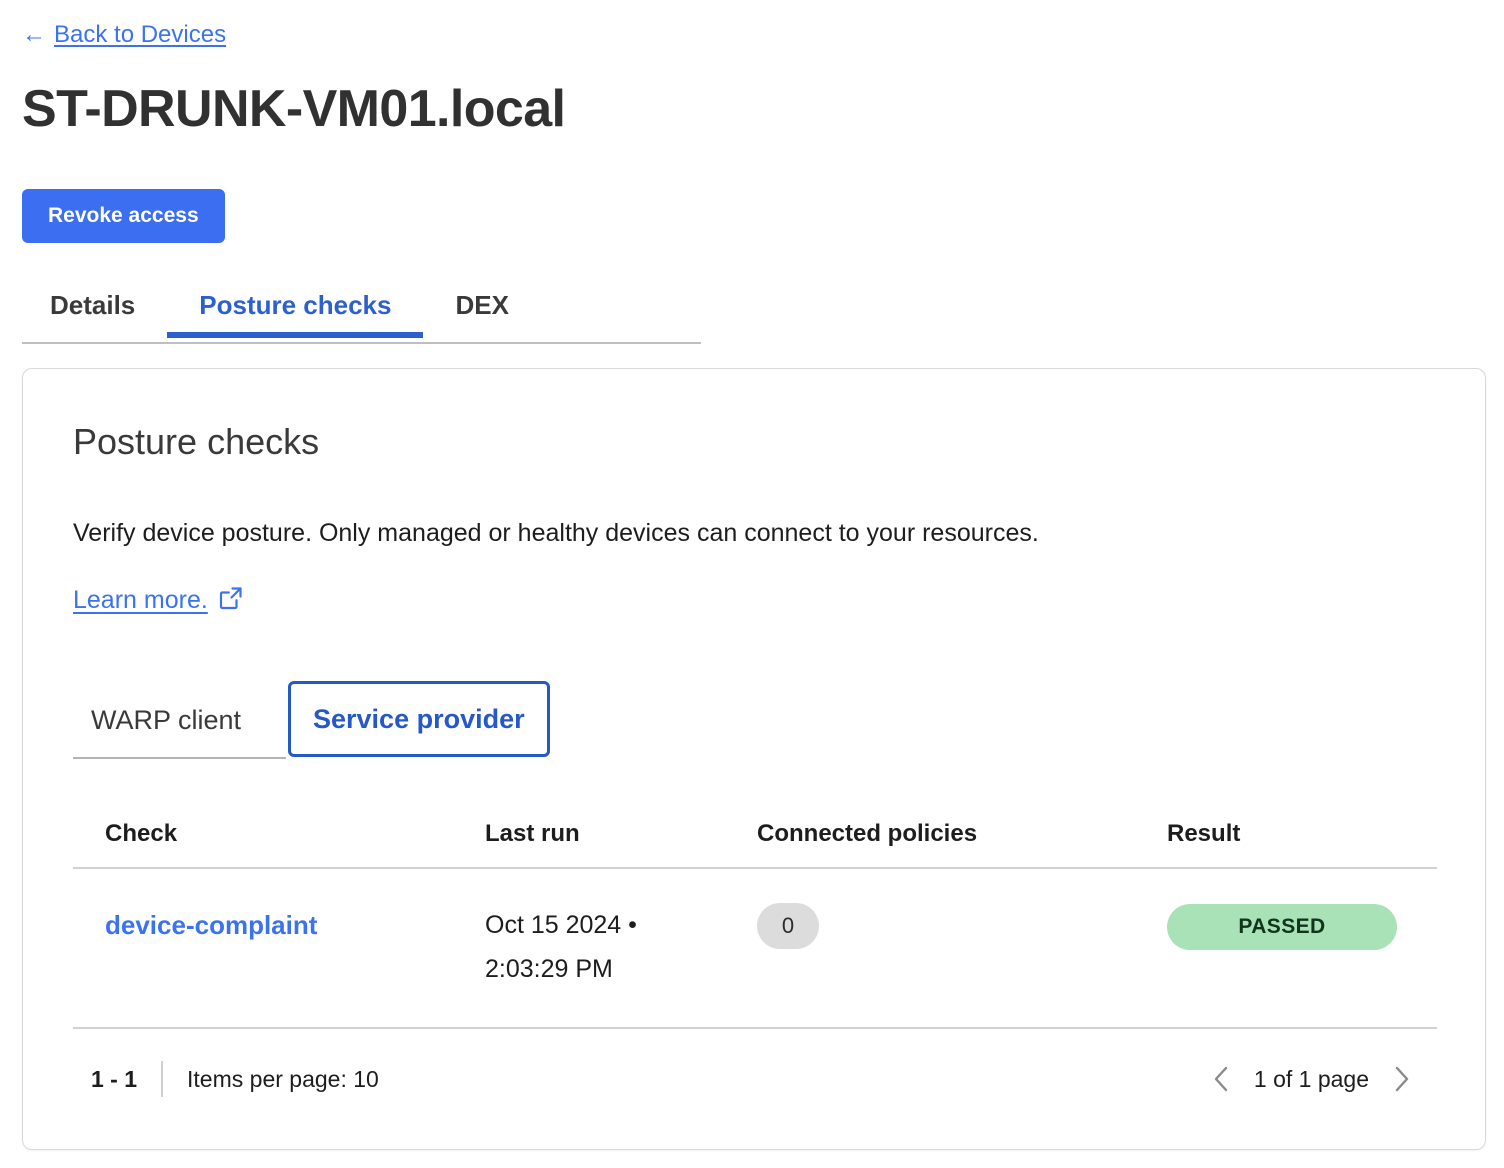  What do you see at coordinates (294, 109) in the screenshot?
I see `page-title: ST-DRUNK-VM01.local` at bounding box center [294, 109].